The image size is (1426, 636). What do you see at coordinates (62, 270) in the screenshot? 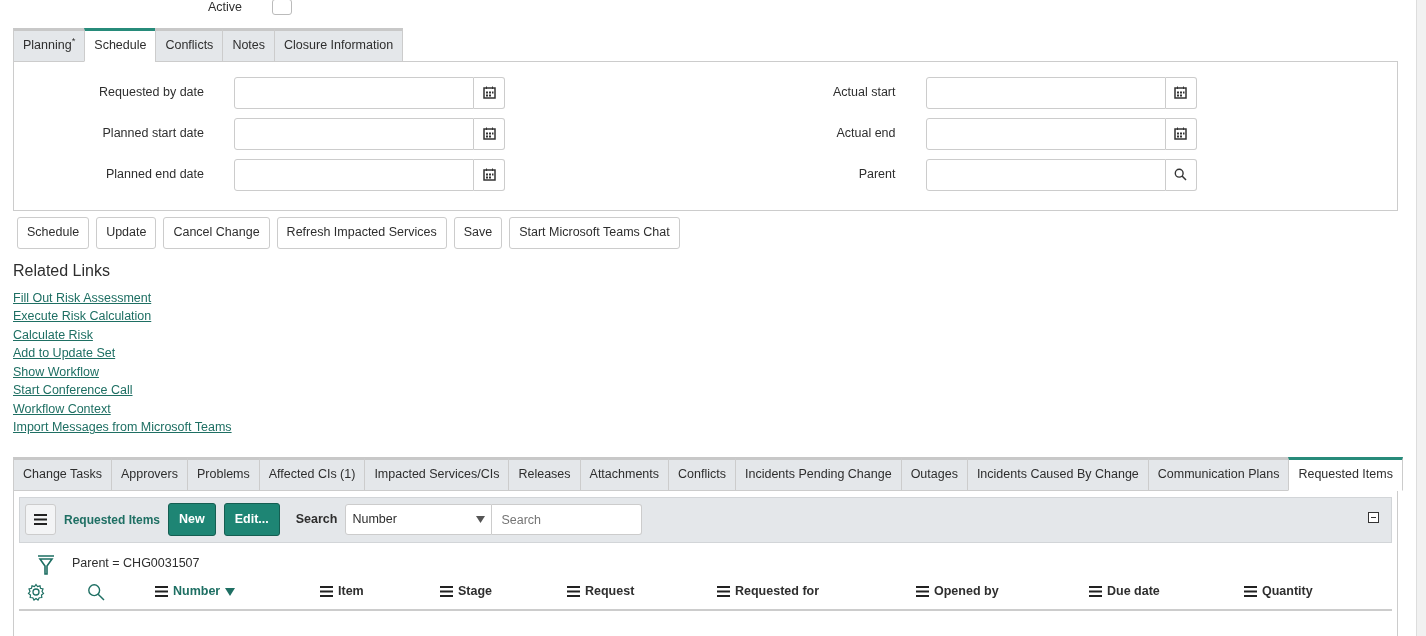
I see `section-heading: Related Links` at bounding box center [62, 270].